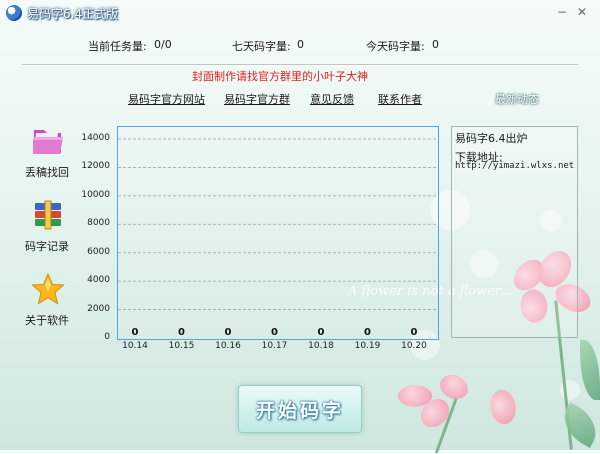 Image resolution: width=600 pixels, height=454 pixels. What do you see at coordinates (400, 99) in the screenshot?
I see `link-contact-author: 联系作者` at bounding box center [400, 99].